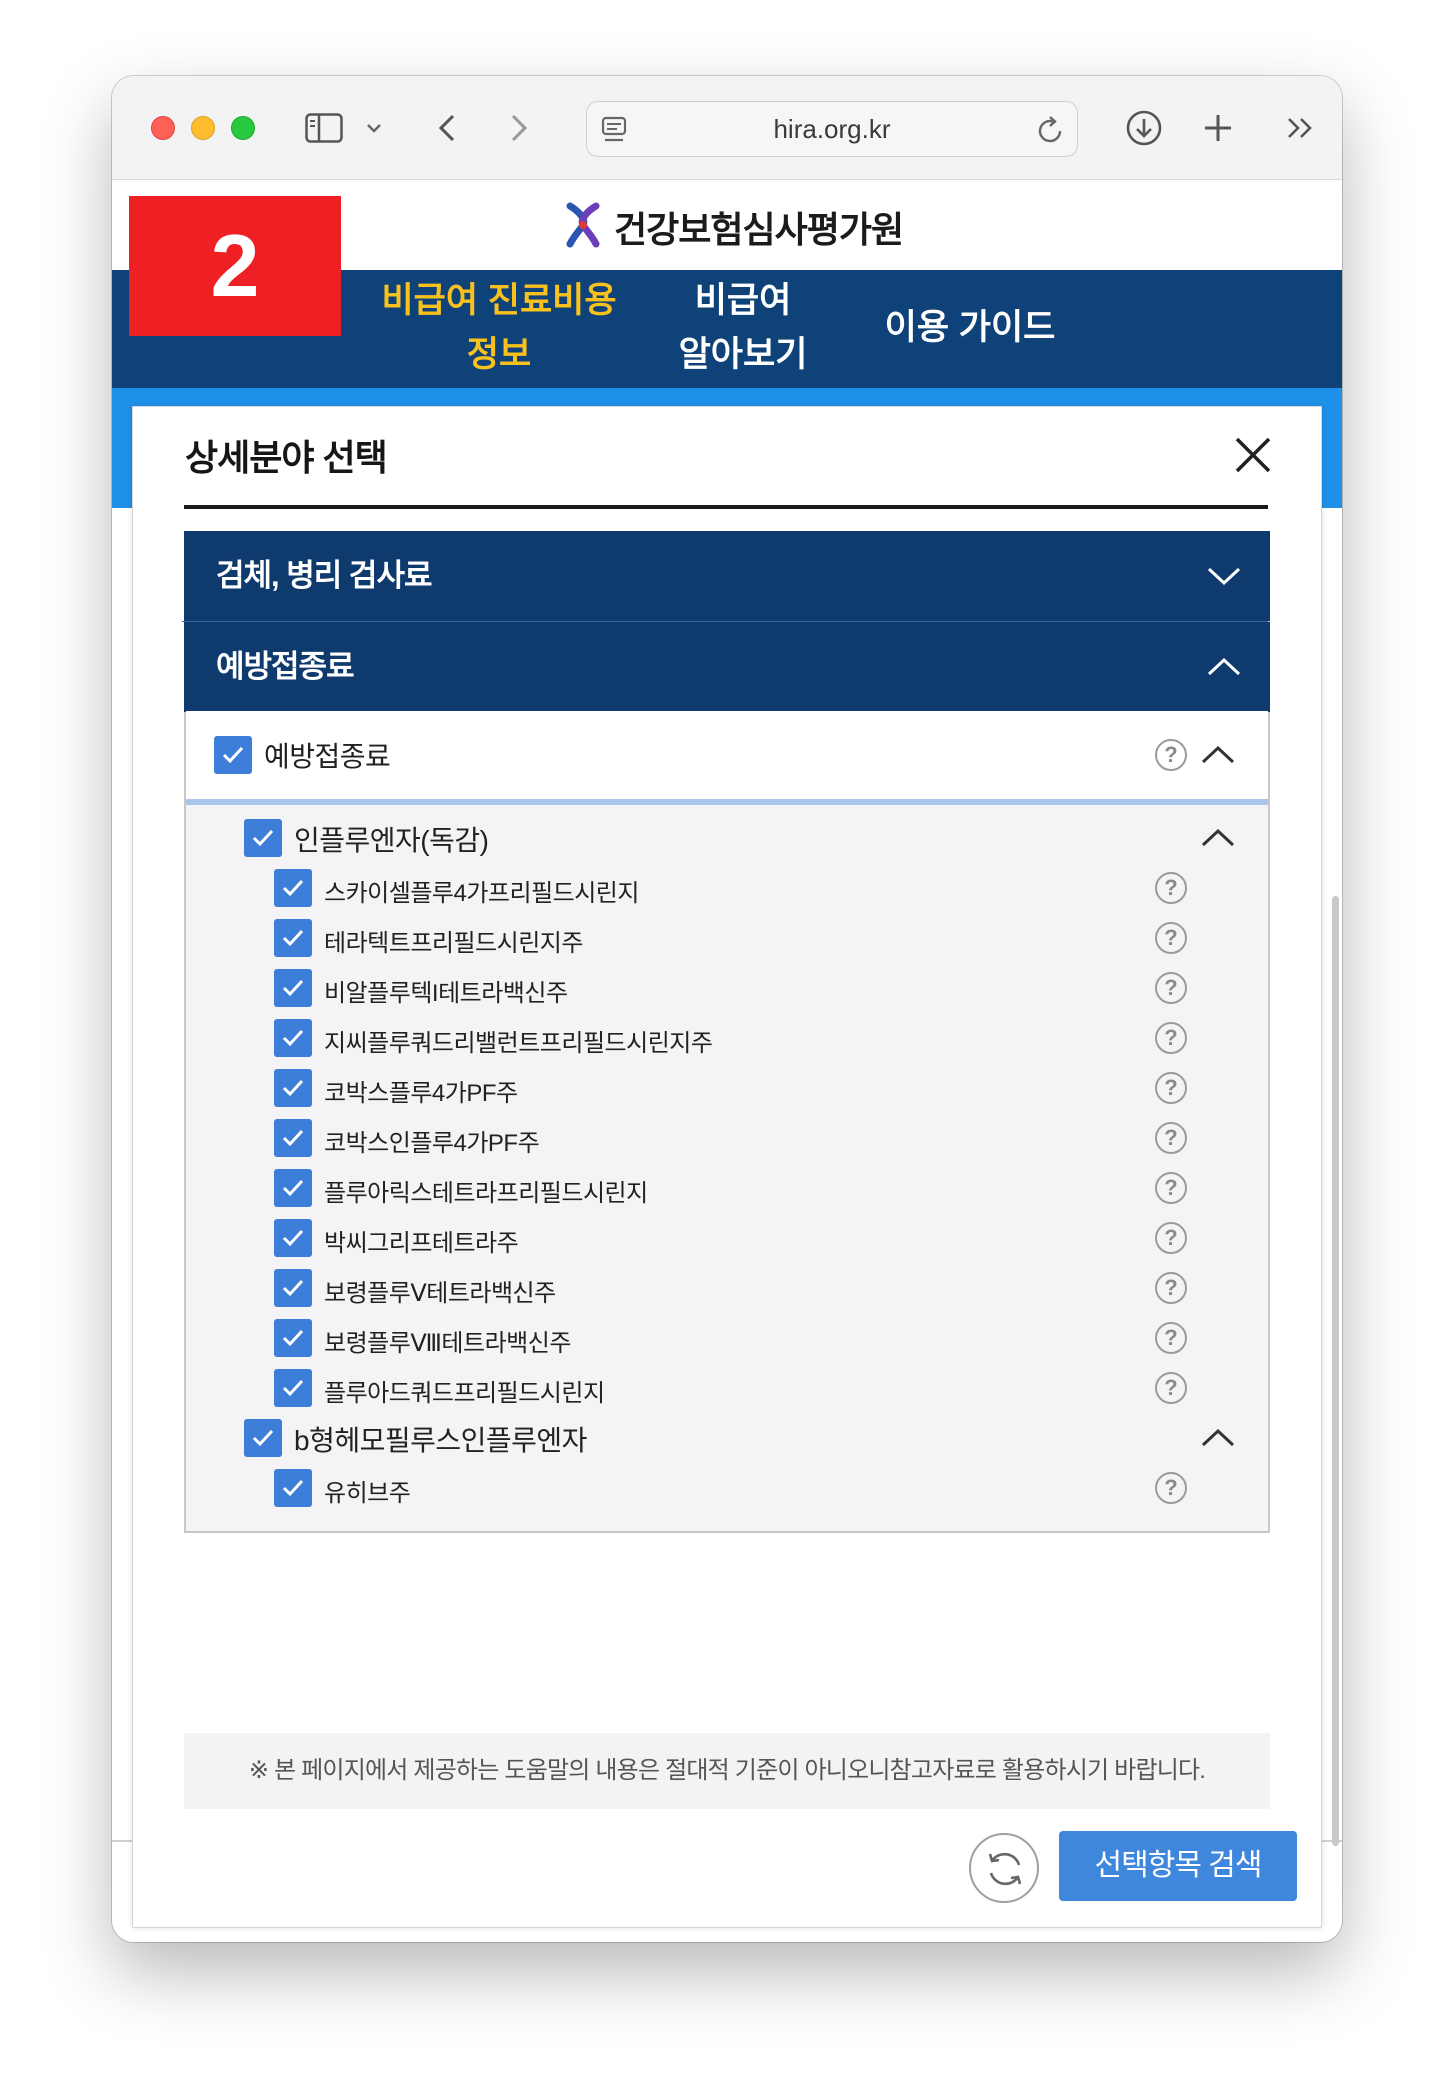  Describe the element at coordinates (327, 756) in the screenshot. I see `level1-label: 예방접종료` at that location.